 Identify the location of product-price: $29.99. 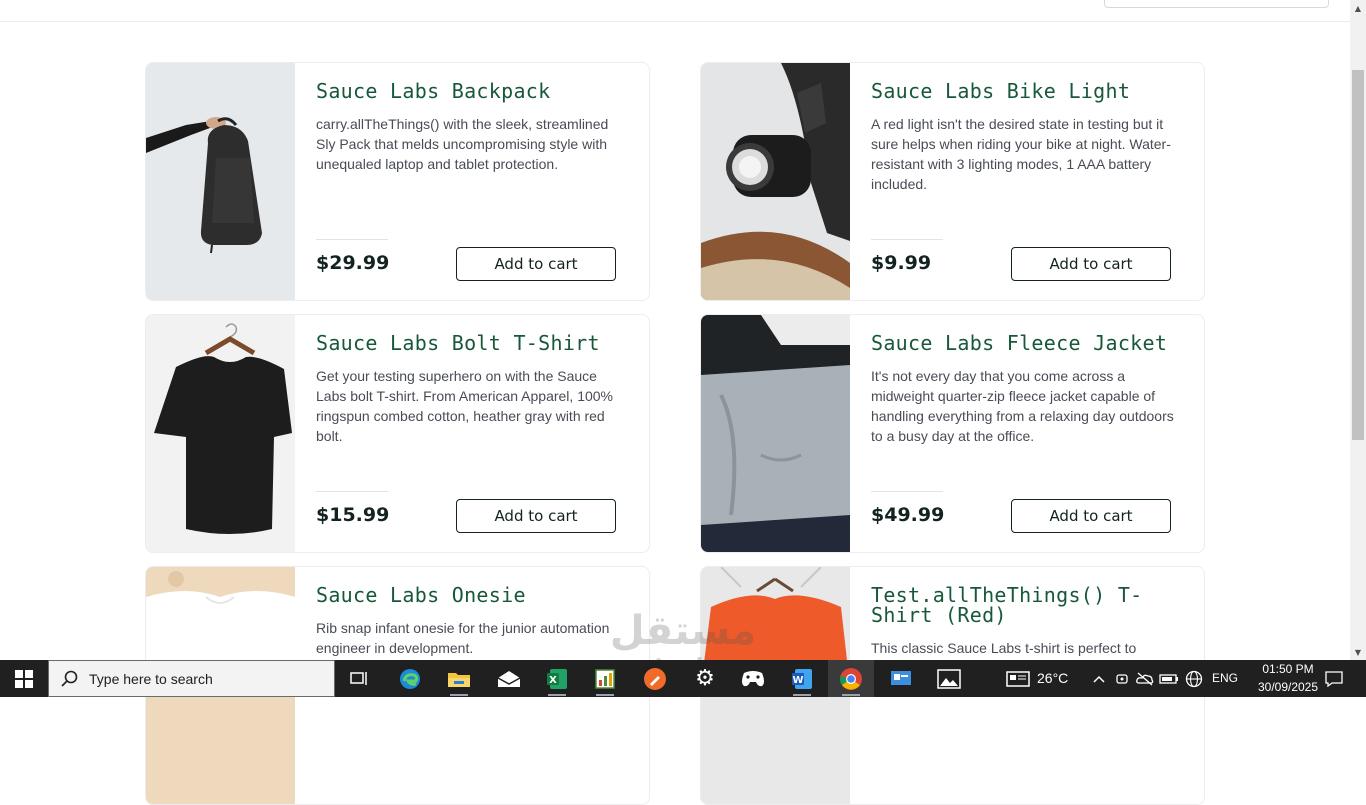
(353, 263).